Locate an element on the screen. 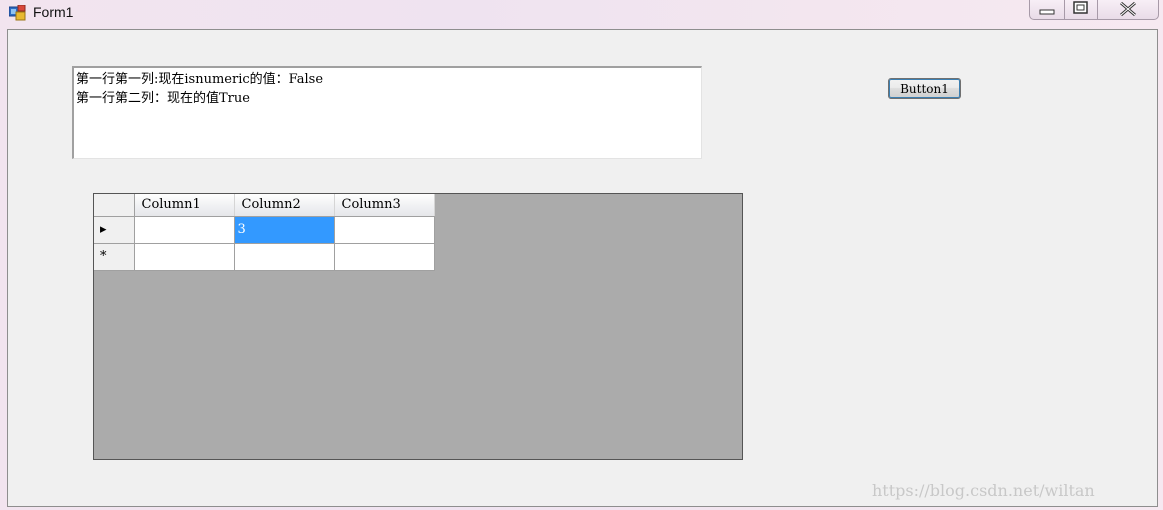 The width and height of the screenshot is (1163, 510). app-icon is located at coordinates (17, 12).